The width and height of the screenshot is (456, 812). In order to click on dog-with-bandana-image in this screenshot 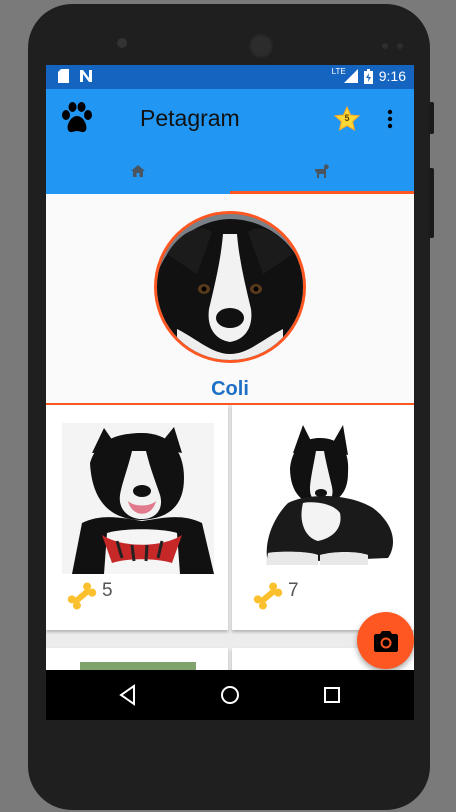, I will do `click(138, 498)`.